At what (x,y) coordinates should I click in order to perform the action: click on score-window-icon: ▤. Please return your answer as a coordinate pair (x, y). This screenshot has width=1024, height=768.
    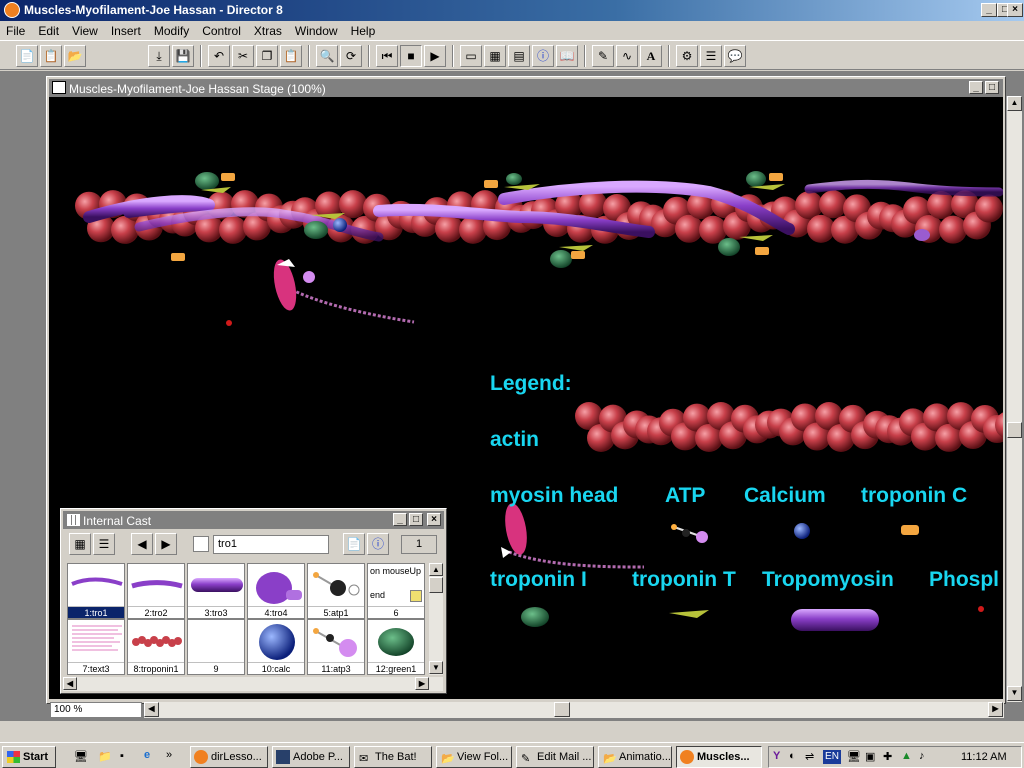
    Looking at the image, I should click on (519, 56).